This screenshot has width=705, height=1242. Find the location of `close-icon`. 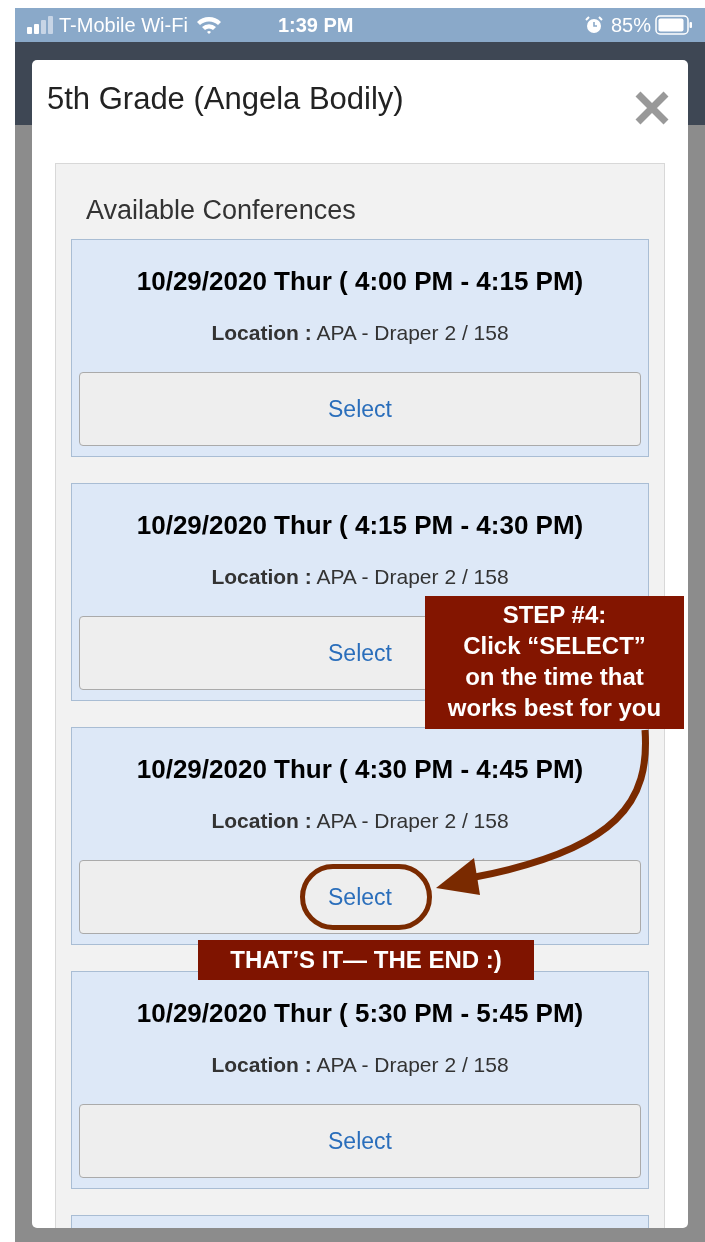

close-icon is located at coordinates (652, 108).